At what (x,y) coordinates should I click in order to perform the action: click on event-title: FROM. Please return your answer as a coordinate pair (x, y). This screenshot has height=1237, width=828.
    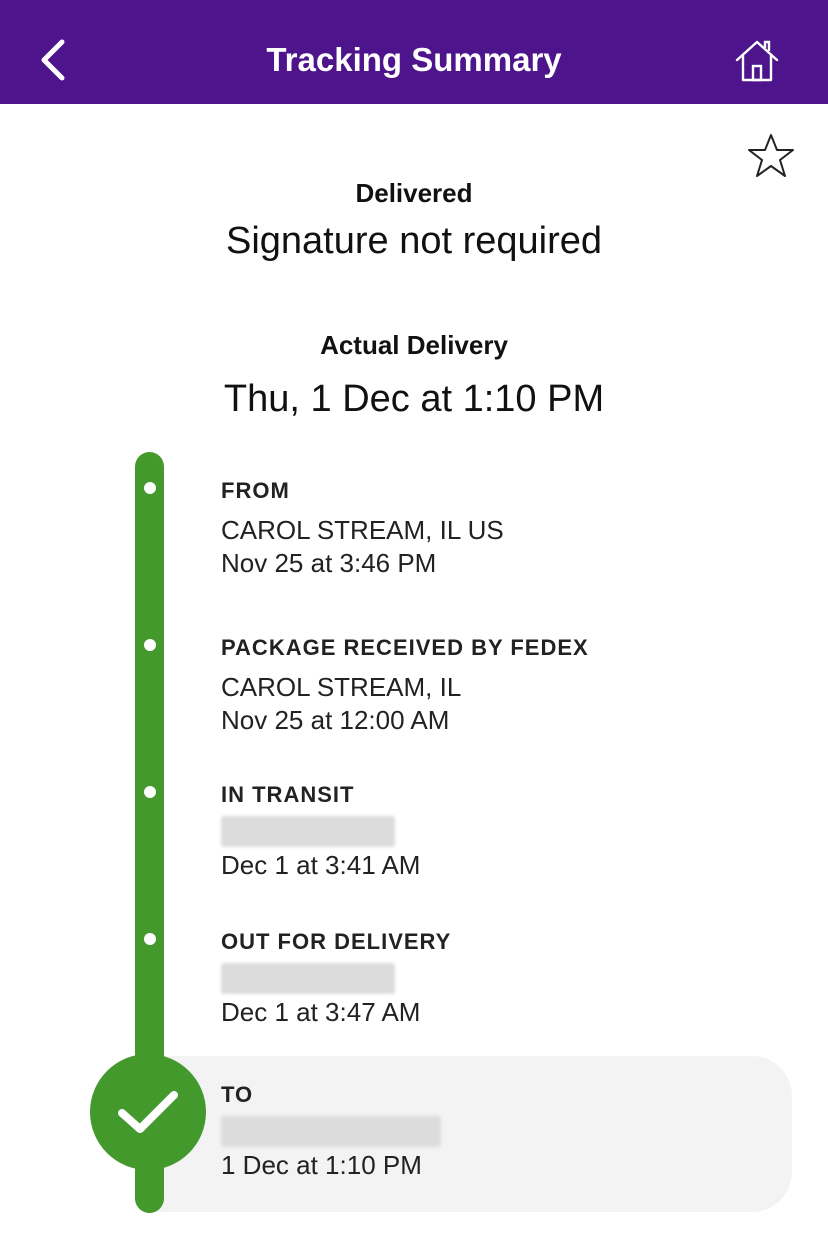
    Looking at the image, I should click on (255, 490).